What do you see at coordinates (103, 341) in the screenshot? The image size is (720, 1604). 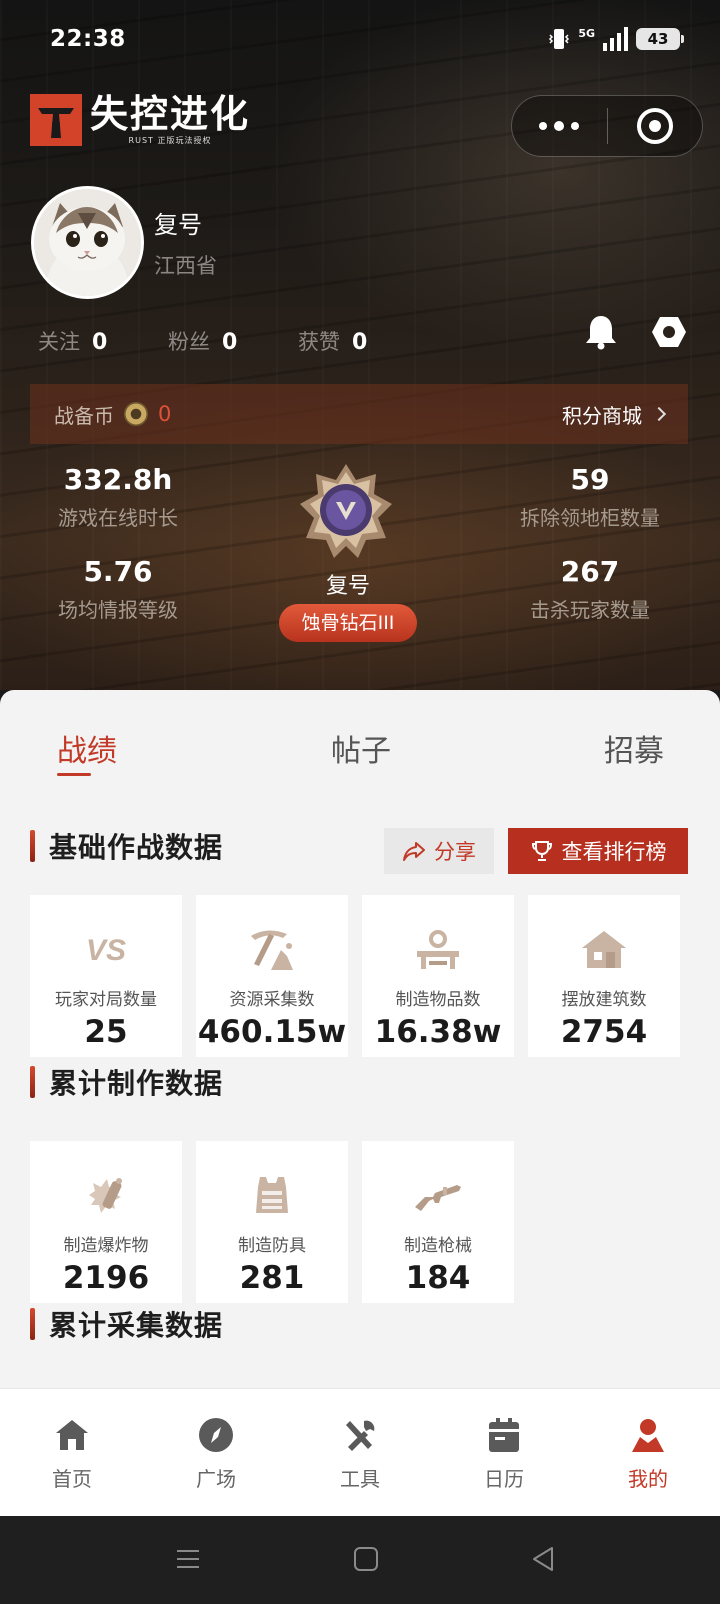 I see `following-count: 关注 0` at bounding box center [103, 341].